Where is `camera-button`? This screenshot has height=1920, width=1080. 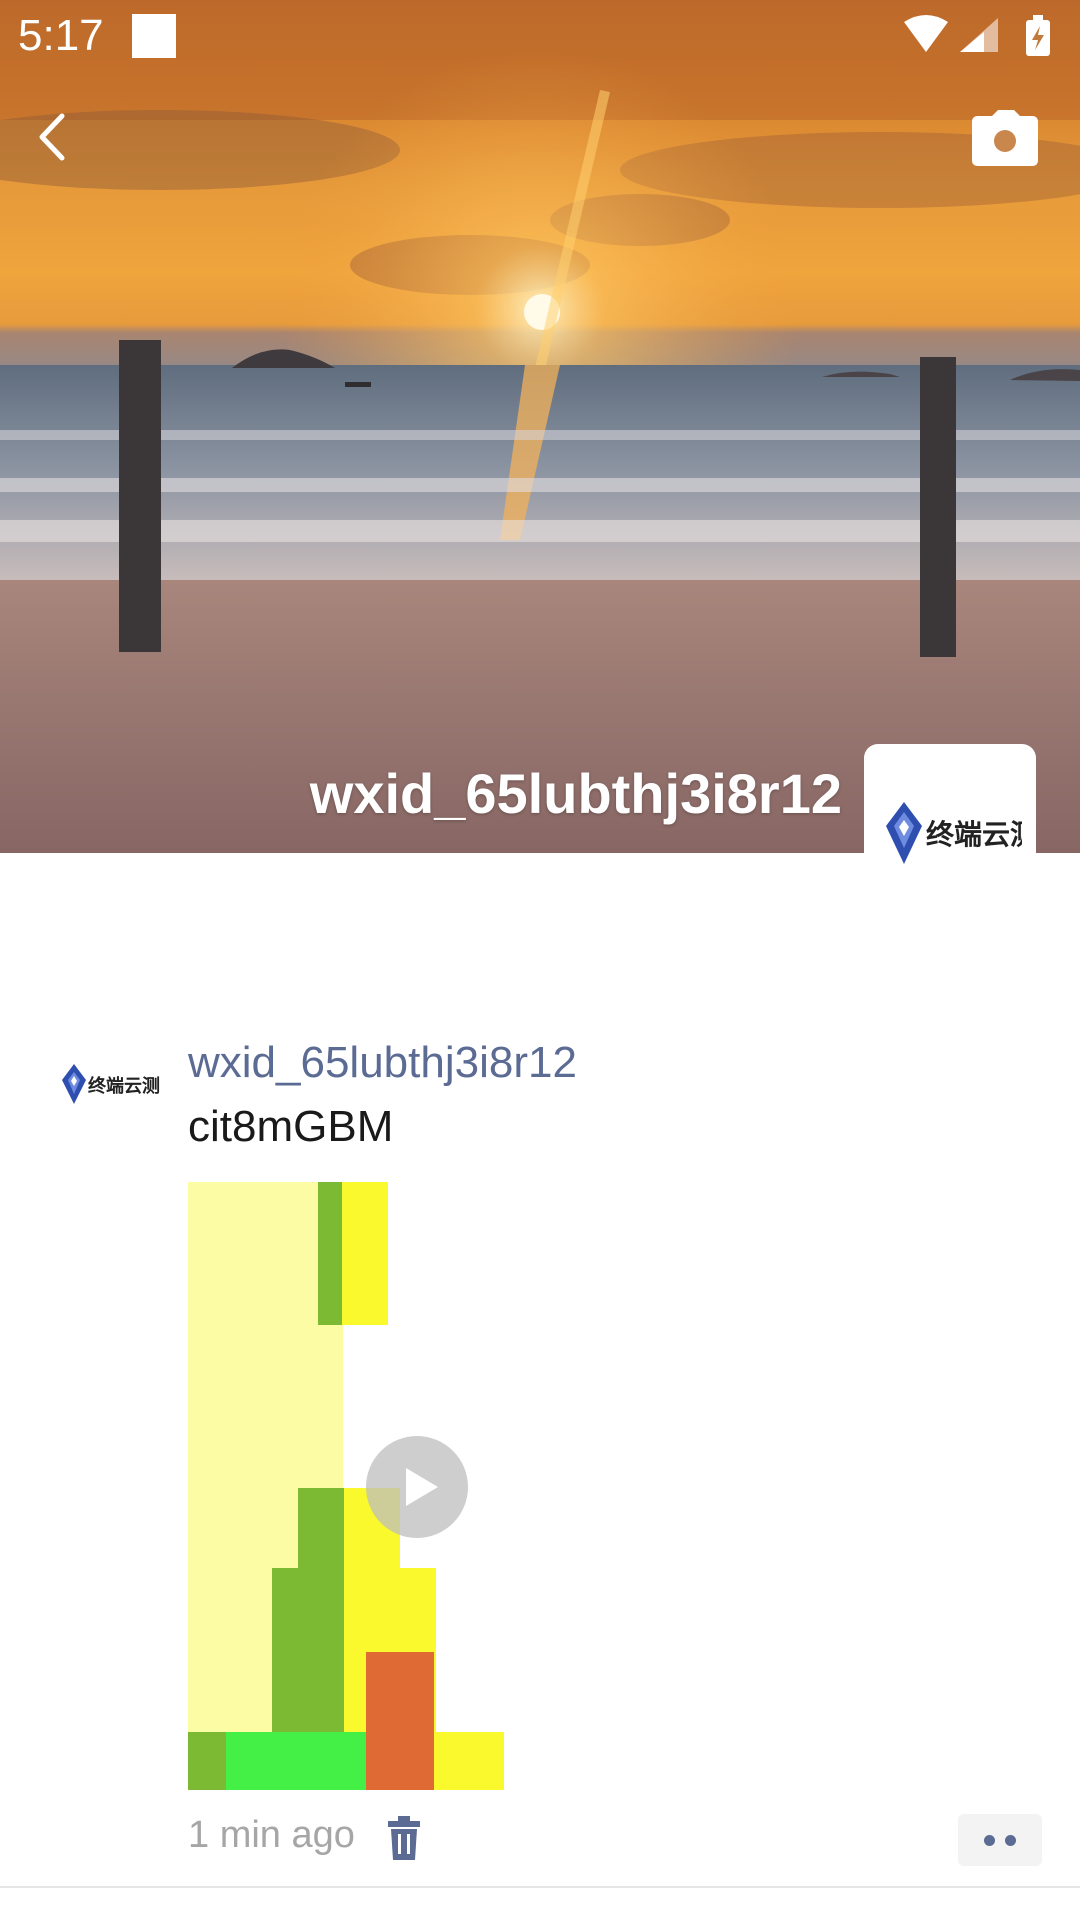 camera-button is located at coordinates (1005, 138).